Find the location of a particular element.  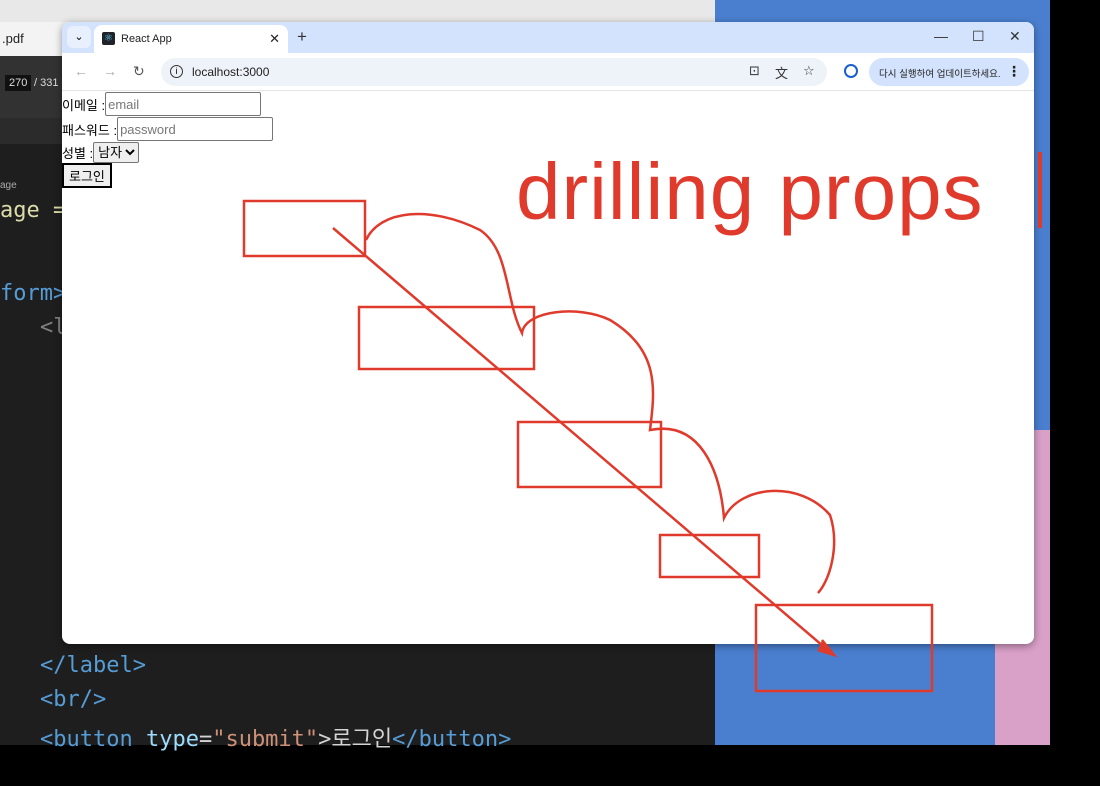

annotation-text: drilling props is located at coordinates (750, 191).